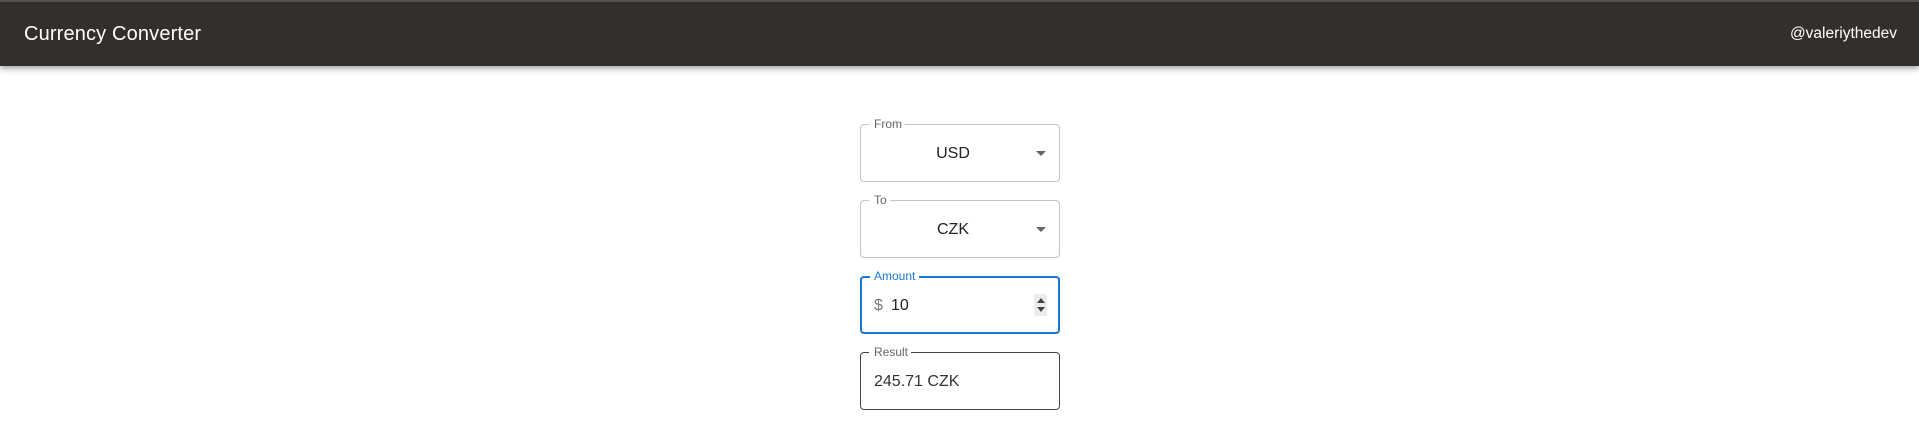 This screenshot has height=429, width=1919. I want to click on amount-input-value: 10, so click(900, 305).